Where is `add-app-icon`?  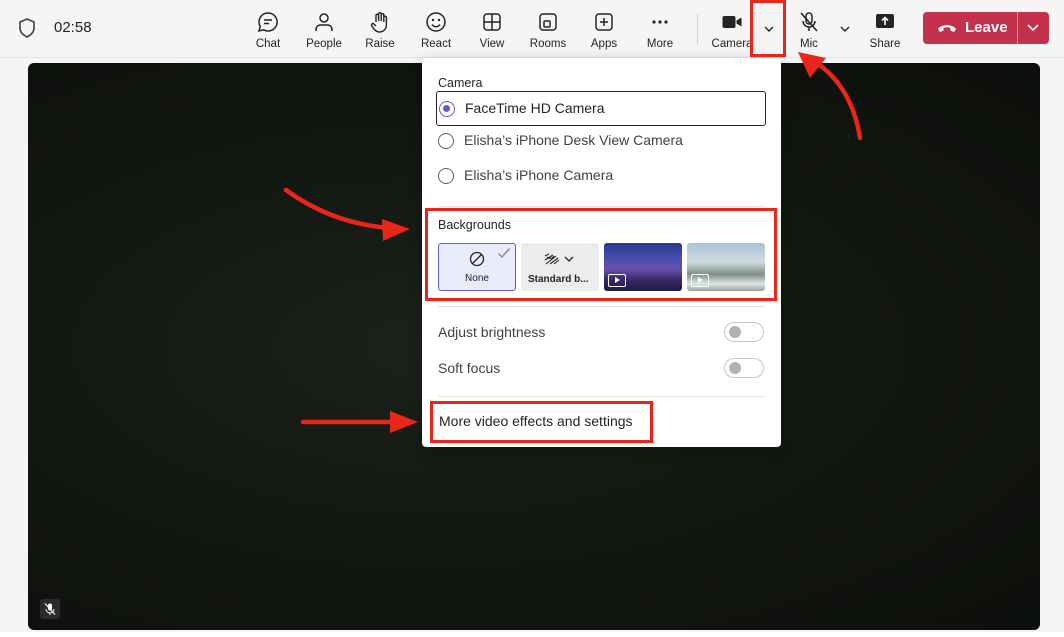 add-app-icon is located at coordinates (604, 22).